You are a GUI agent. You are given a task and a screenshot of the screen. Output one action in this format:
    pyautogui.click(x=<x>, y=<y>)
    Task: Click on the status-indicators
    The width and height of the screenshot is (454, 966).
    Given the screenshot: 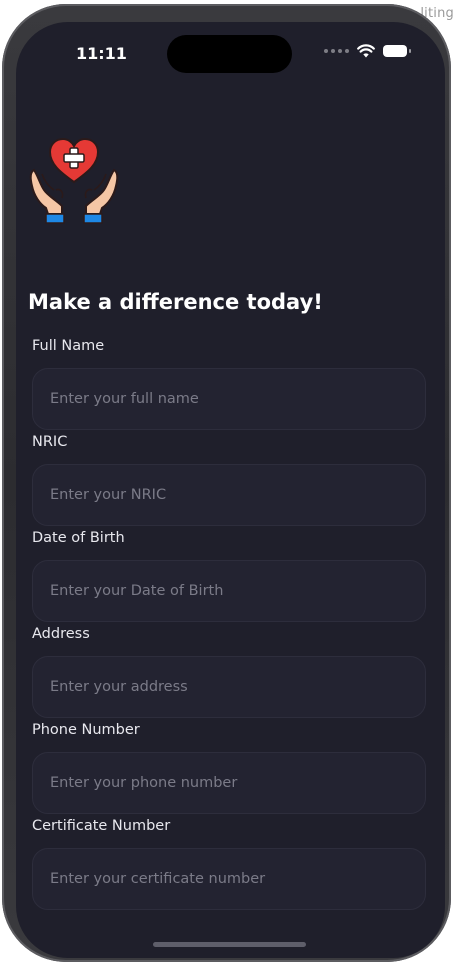 What is the action you would take?
    pyautogui.click(x=367, y=51)
    